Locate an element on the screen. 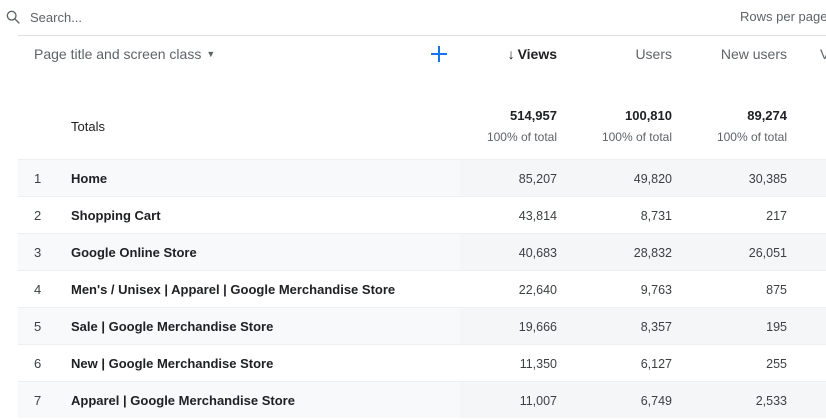 The image size is (826, 420). total-value: 89,274 is located at coordinates (767, 115).